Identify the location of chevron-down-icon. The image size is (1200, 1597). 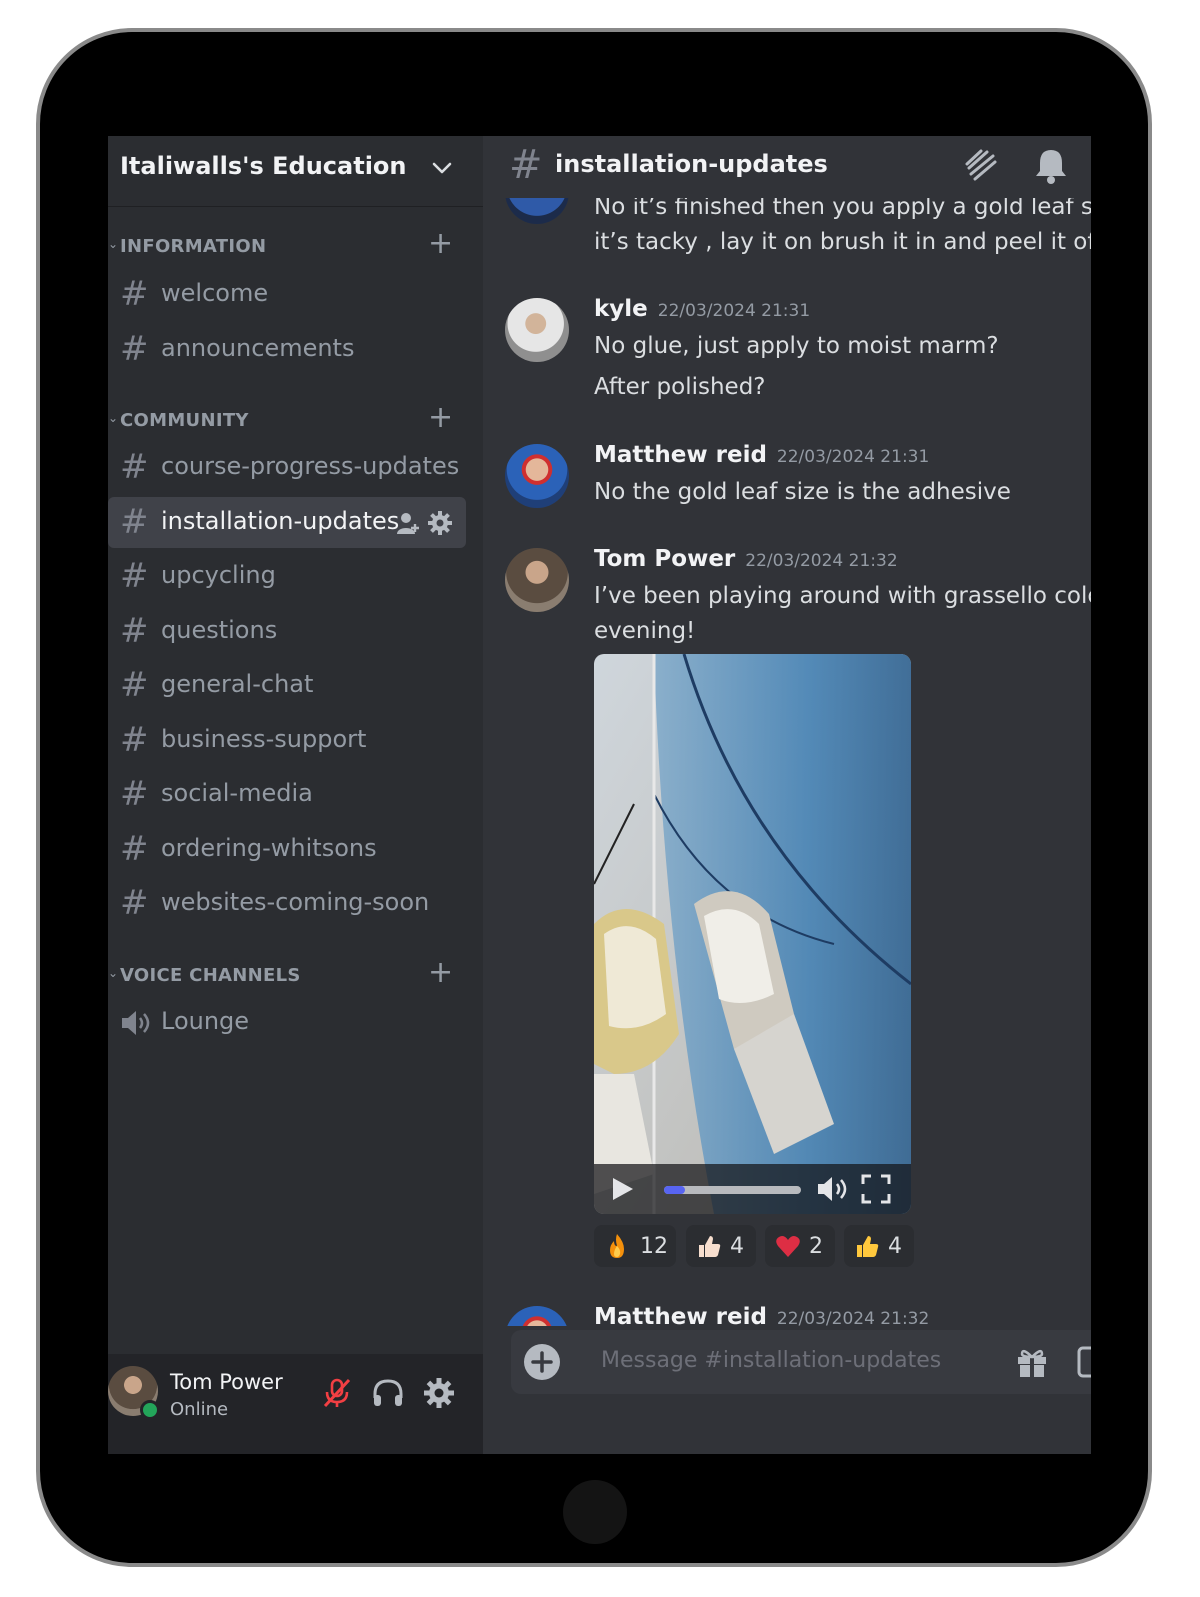
(442, 168).